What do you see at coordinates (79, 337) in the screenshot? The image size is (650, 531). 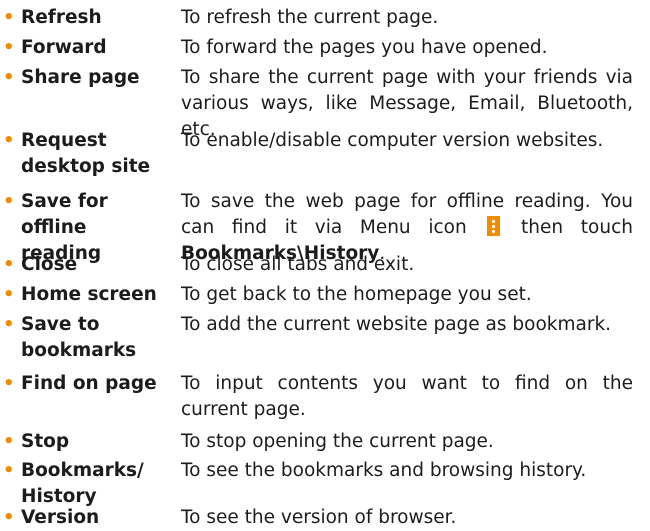 I see `term-save-to-bookmarks: Save to bookmarks` at bounding box center [79, 337].